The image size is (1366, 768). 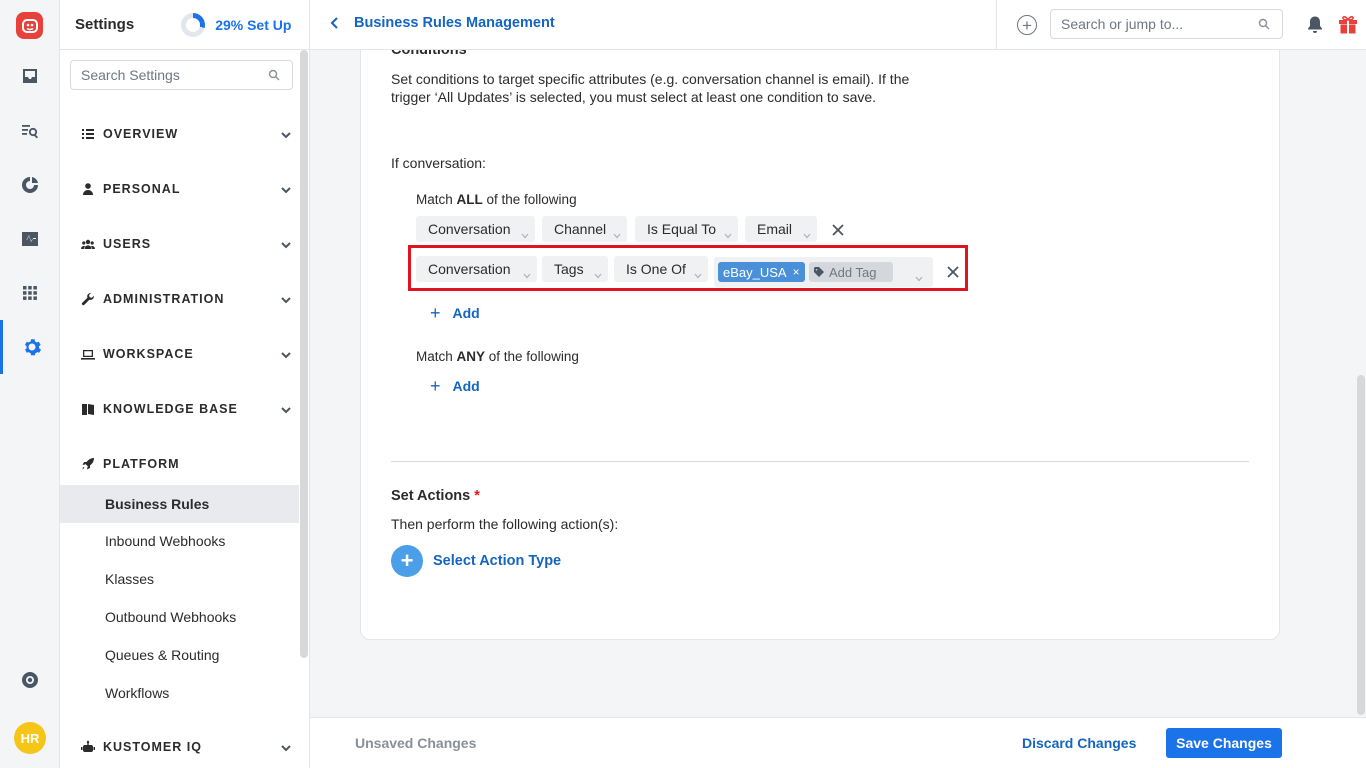 I want to click on sidebar-title: Settings, so click(x=105, y=24).